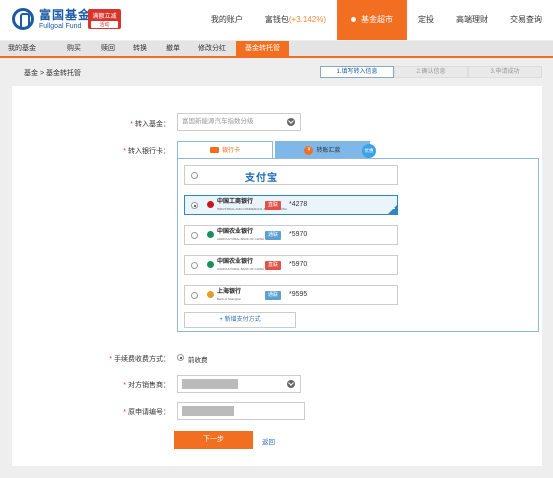 The image size is (553, 478). I want to click on breadcrumb-bar: 基金 > 基金转托管 1.填写转入信息 2.确认信息 3.申请成功, so click(277, 73).